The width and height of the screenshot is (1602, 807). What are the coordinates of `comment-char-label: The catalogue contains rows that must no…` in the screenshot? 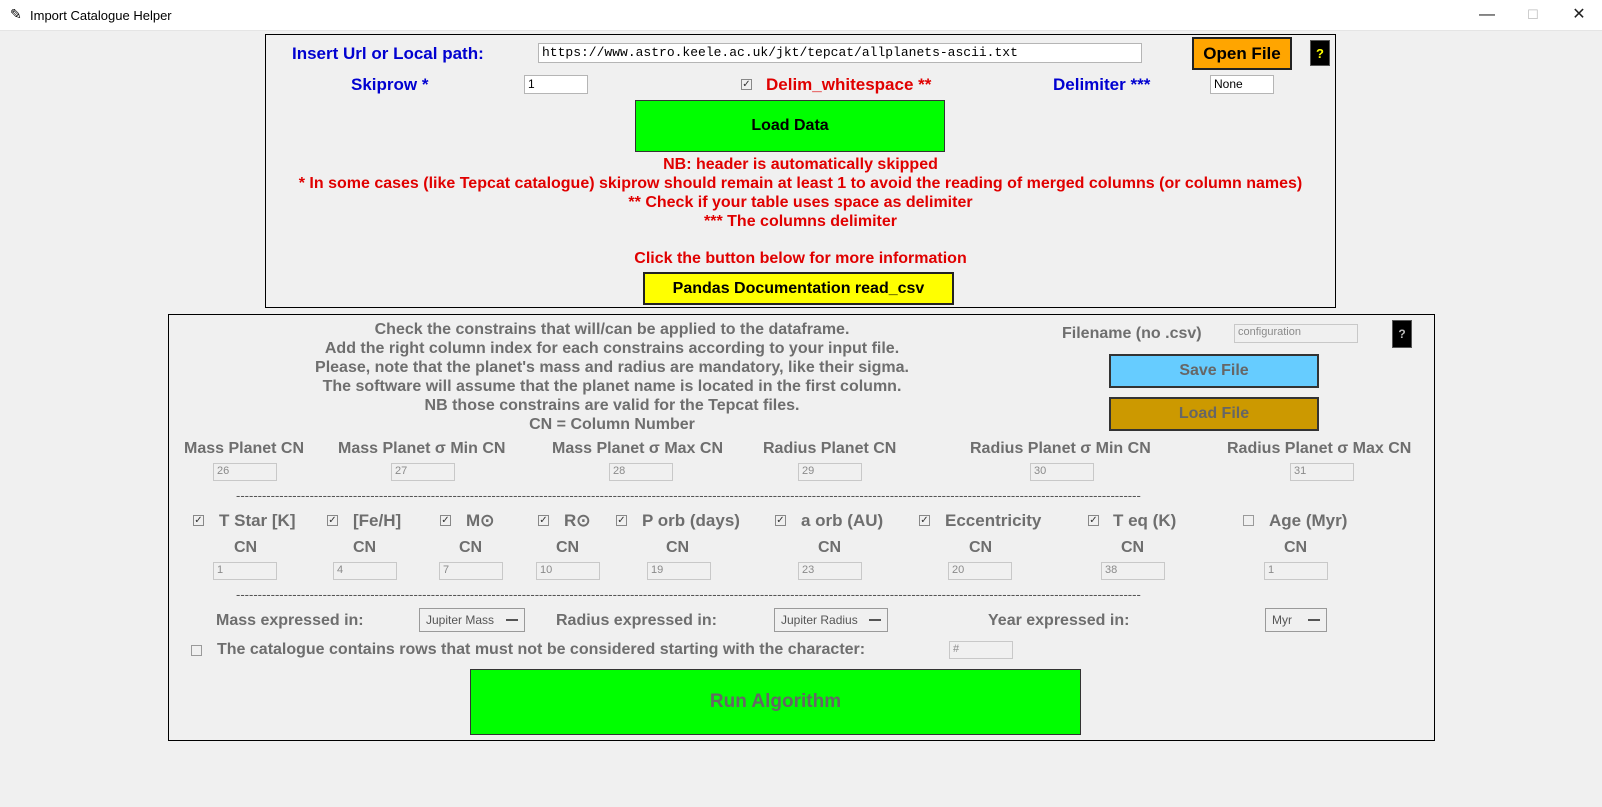 It's located at (541, 649).